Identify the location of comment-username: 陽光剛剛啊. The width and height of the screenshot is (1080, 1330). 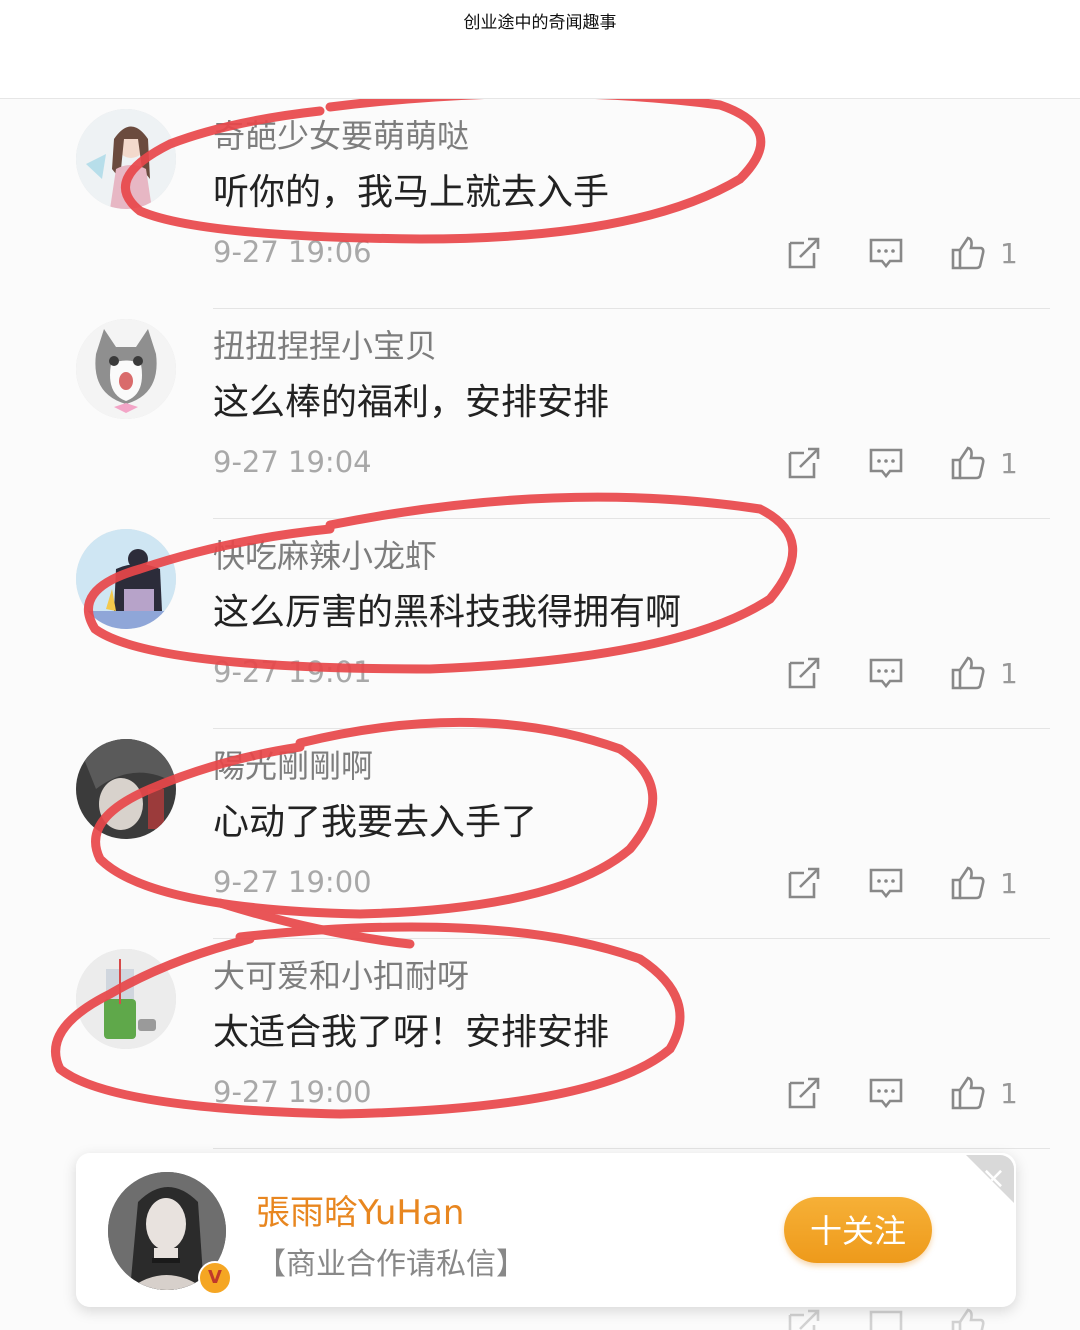
(293, 764).